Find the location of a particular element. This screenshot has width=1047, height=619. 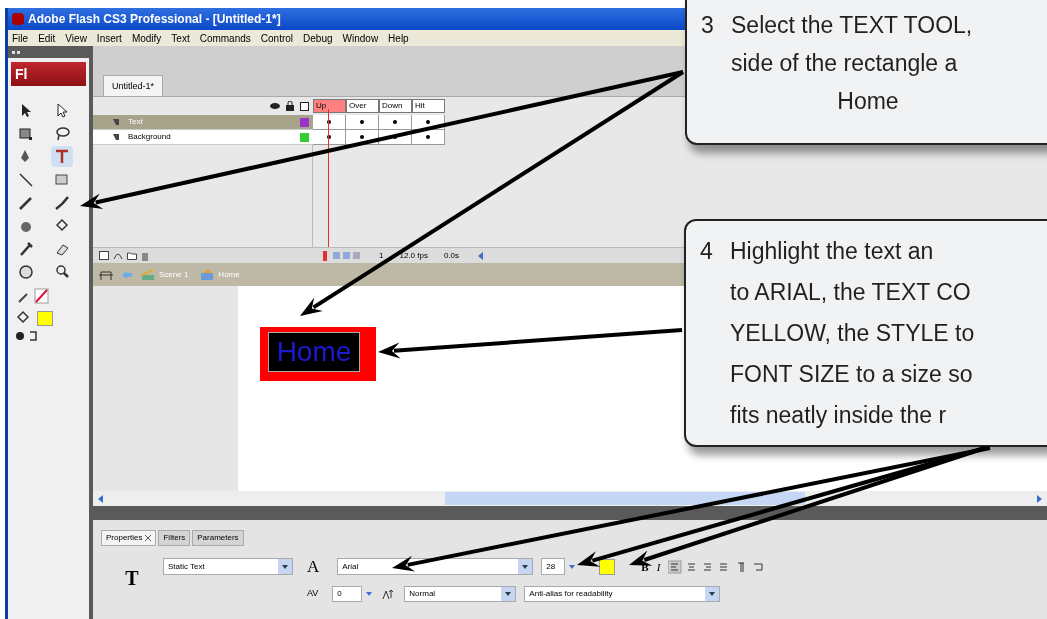

menu-item: Debug is located at coordinates (318, 38).